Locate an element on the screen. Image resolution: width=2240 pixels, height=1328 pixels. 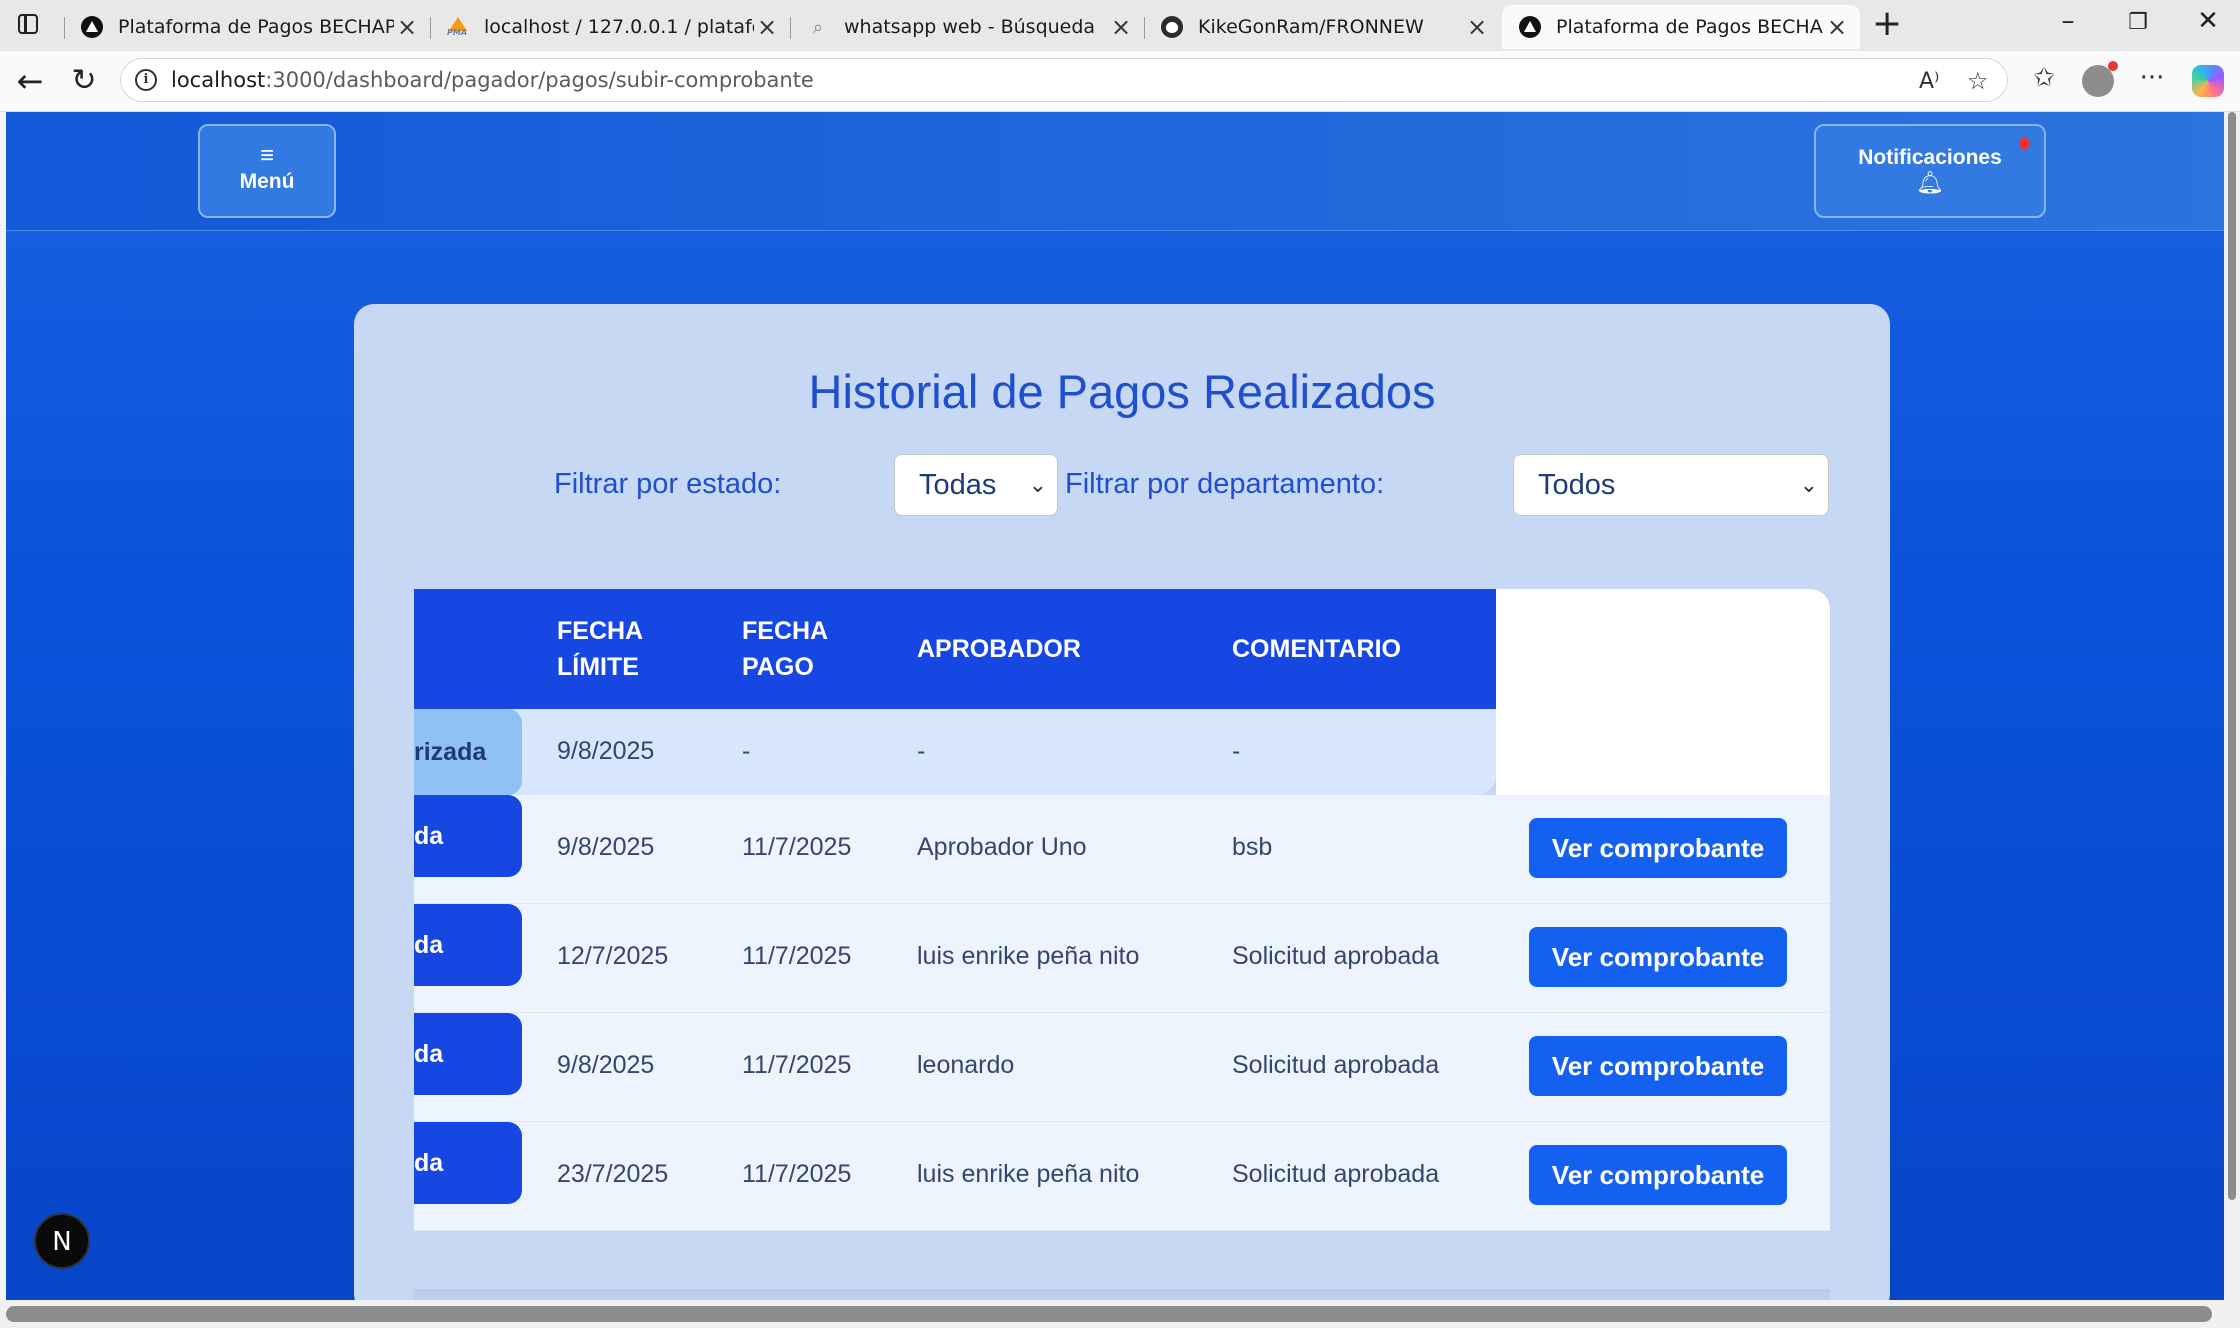
vertical-scrollbar is located at coordinates (2232, 706).